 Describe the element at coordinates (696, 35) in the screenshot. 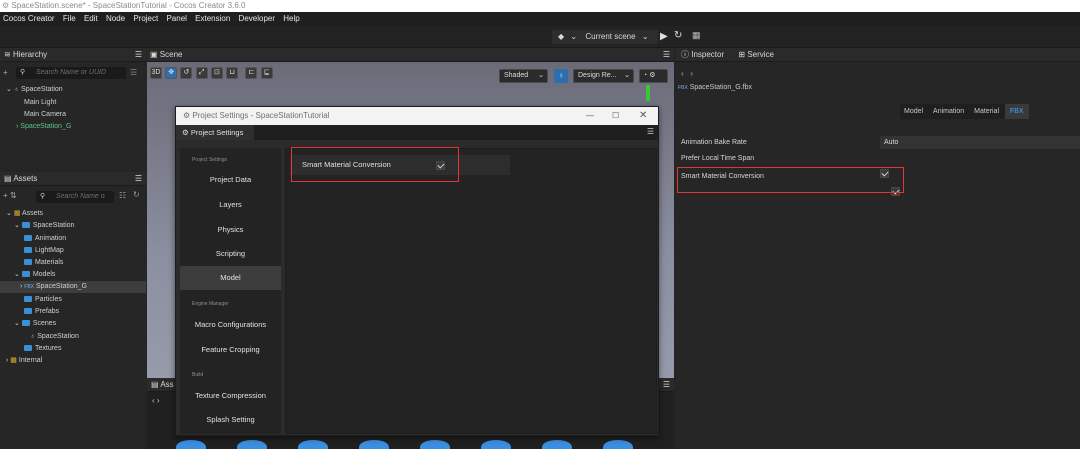

I see `grid-icon: ▦` at that location.